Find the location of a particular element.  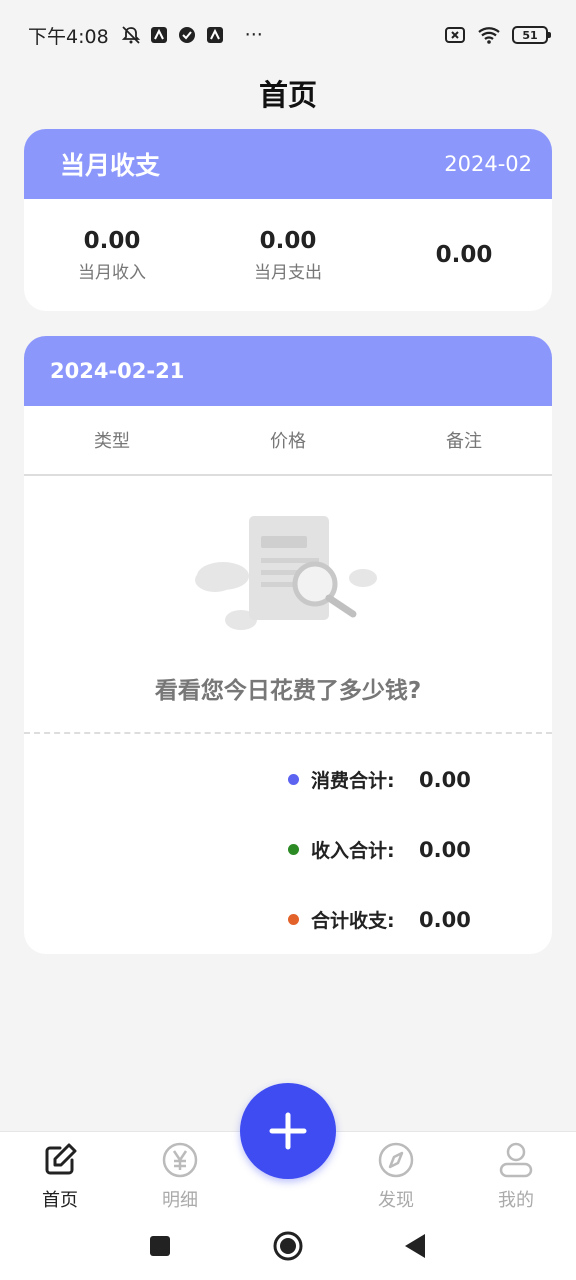

yen-icon is located at coordinates (180, 1160).